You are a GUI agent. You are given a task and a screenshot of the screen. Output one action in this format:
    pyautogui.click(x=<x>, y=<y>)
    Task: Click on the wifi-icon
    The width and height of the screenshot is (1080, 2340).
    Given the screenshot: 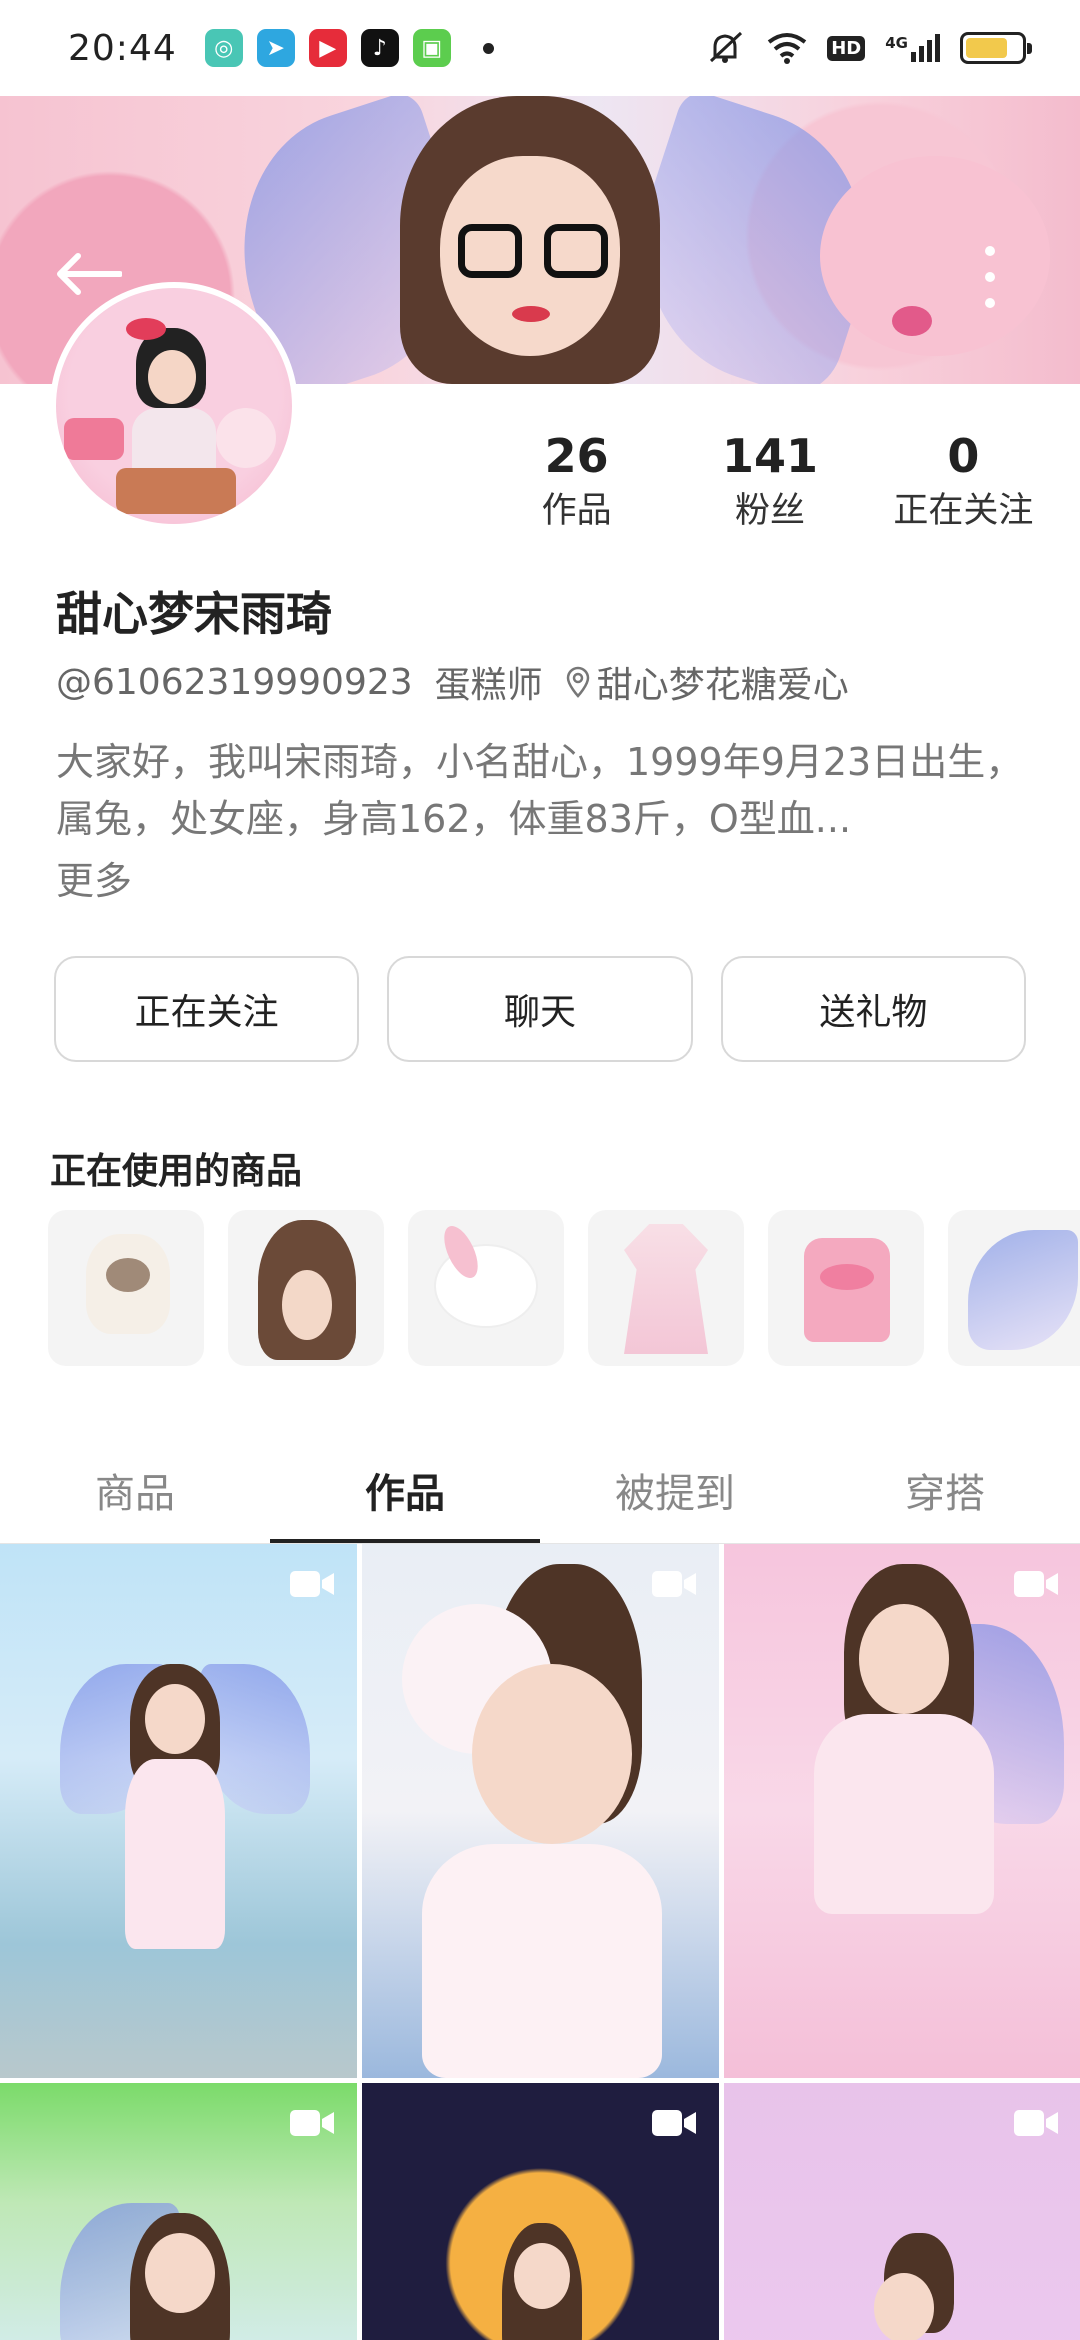 What is the action you would take?
    pyautogui.click(x=787, y=48)
    